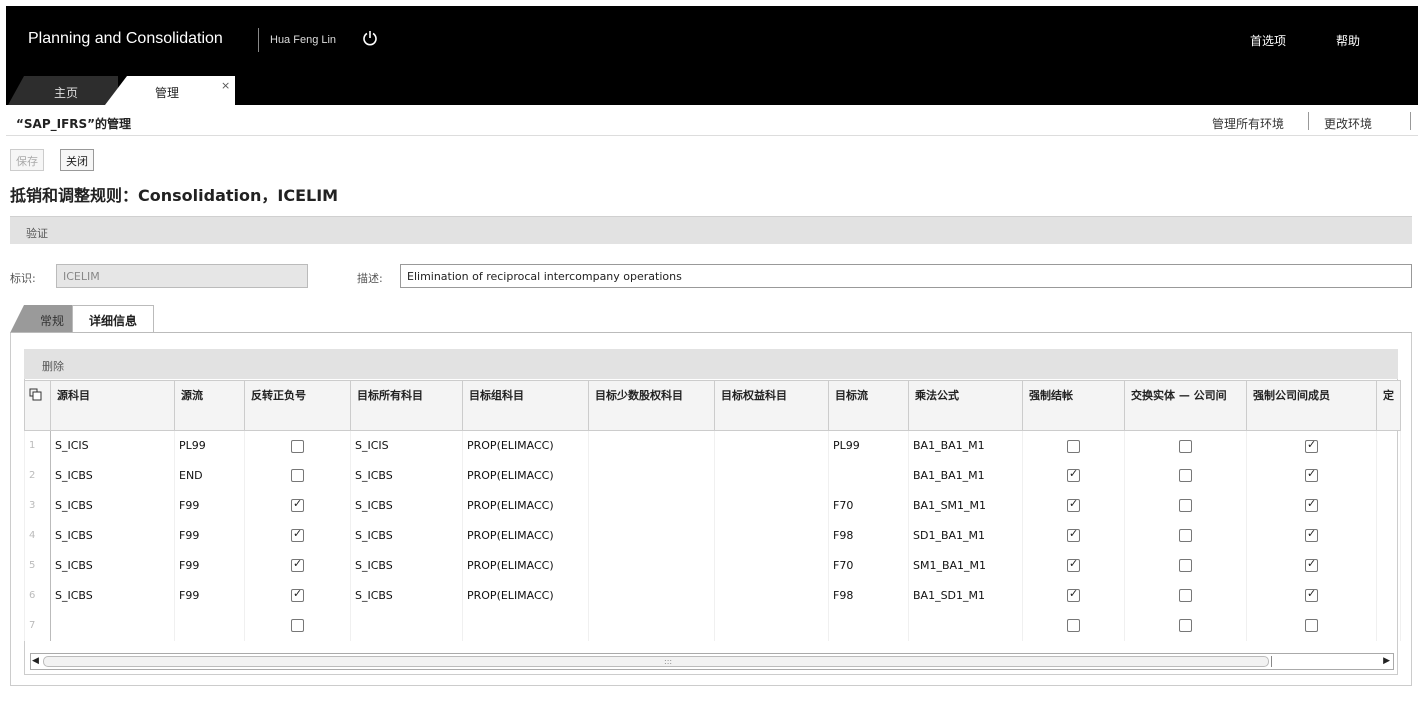 This screenshot has width=1418, height=713. Describe the element at coordinates (965, 595) in the screenshot. I see `multiply-formula-cell: BA1_SD1_M1` at that location.